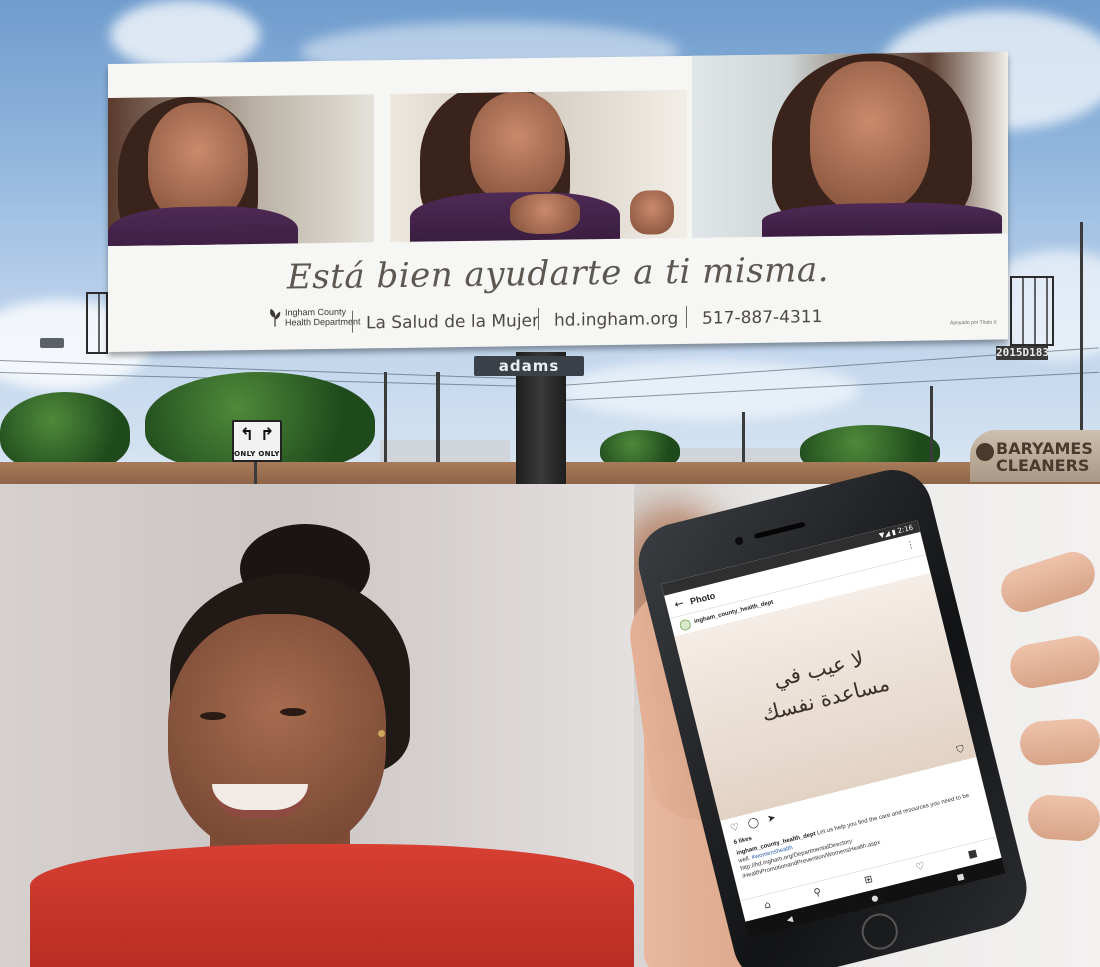 This screenshot has width=1100, height=967. Describe the element at coordinates (702, 598) in the screenshot. I see `post-header-title: Photo` at that location.